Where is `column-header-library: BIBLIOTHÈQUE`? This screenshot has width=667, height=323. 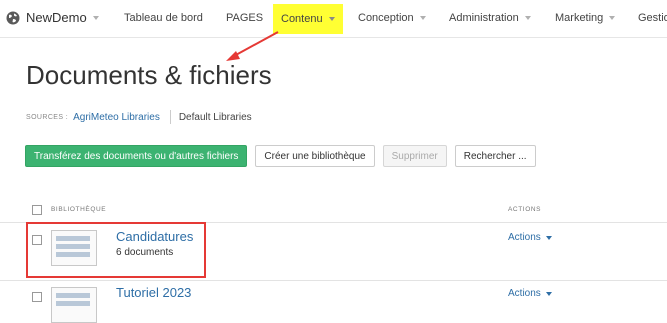 column-header-library: BIBLIOTHÈQUE is located at coordinates (79, 209).